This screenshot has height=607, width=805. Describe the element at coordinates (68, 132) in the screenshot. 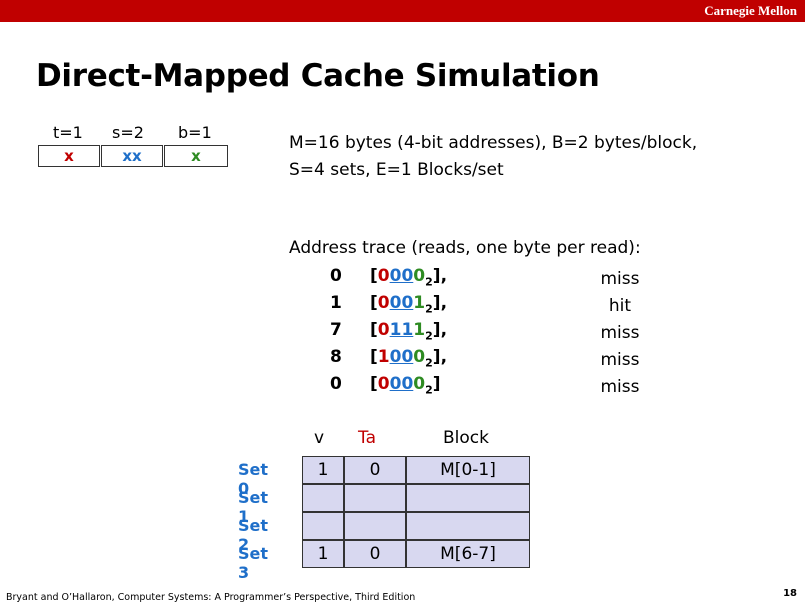

I see `tag-bits-label: t=1` at that location.